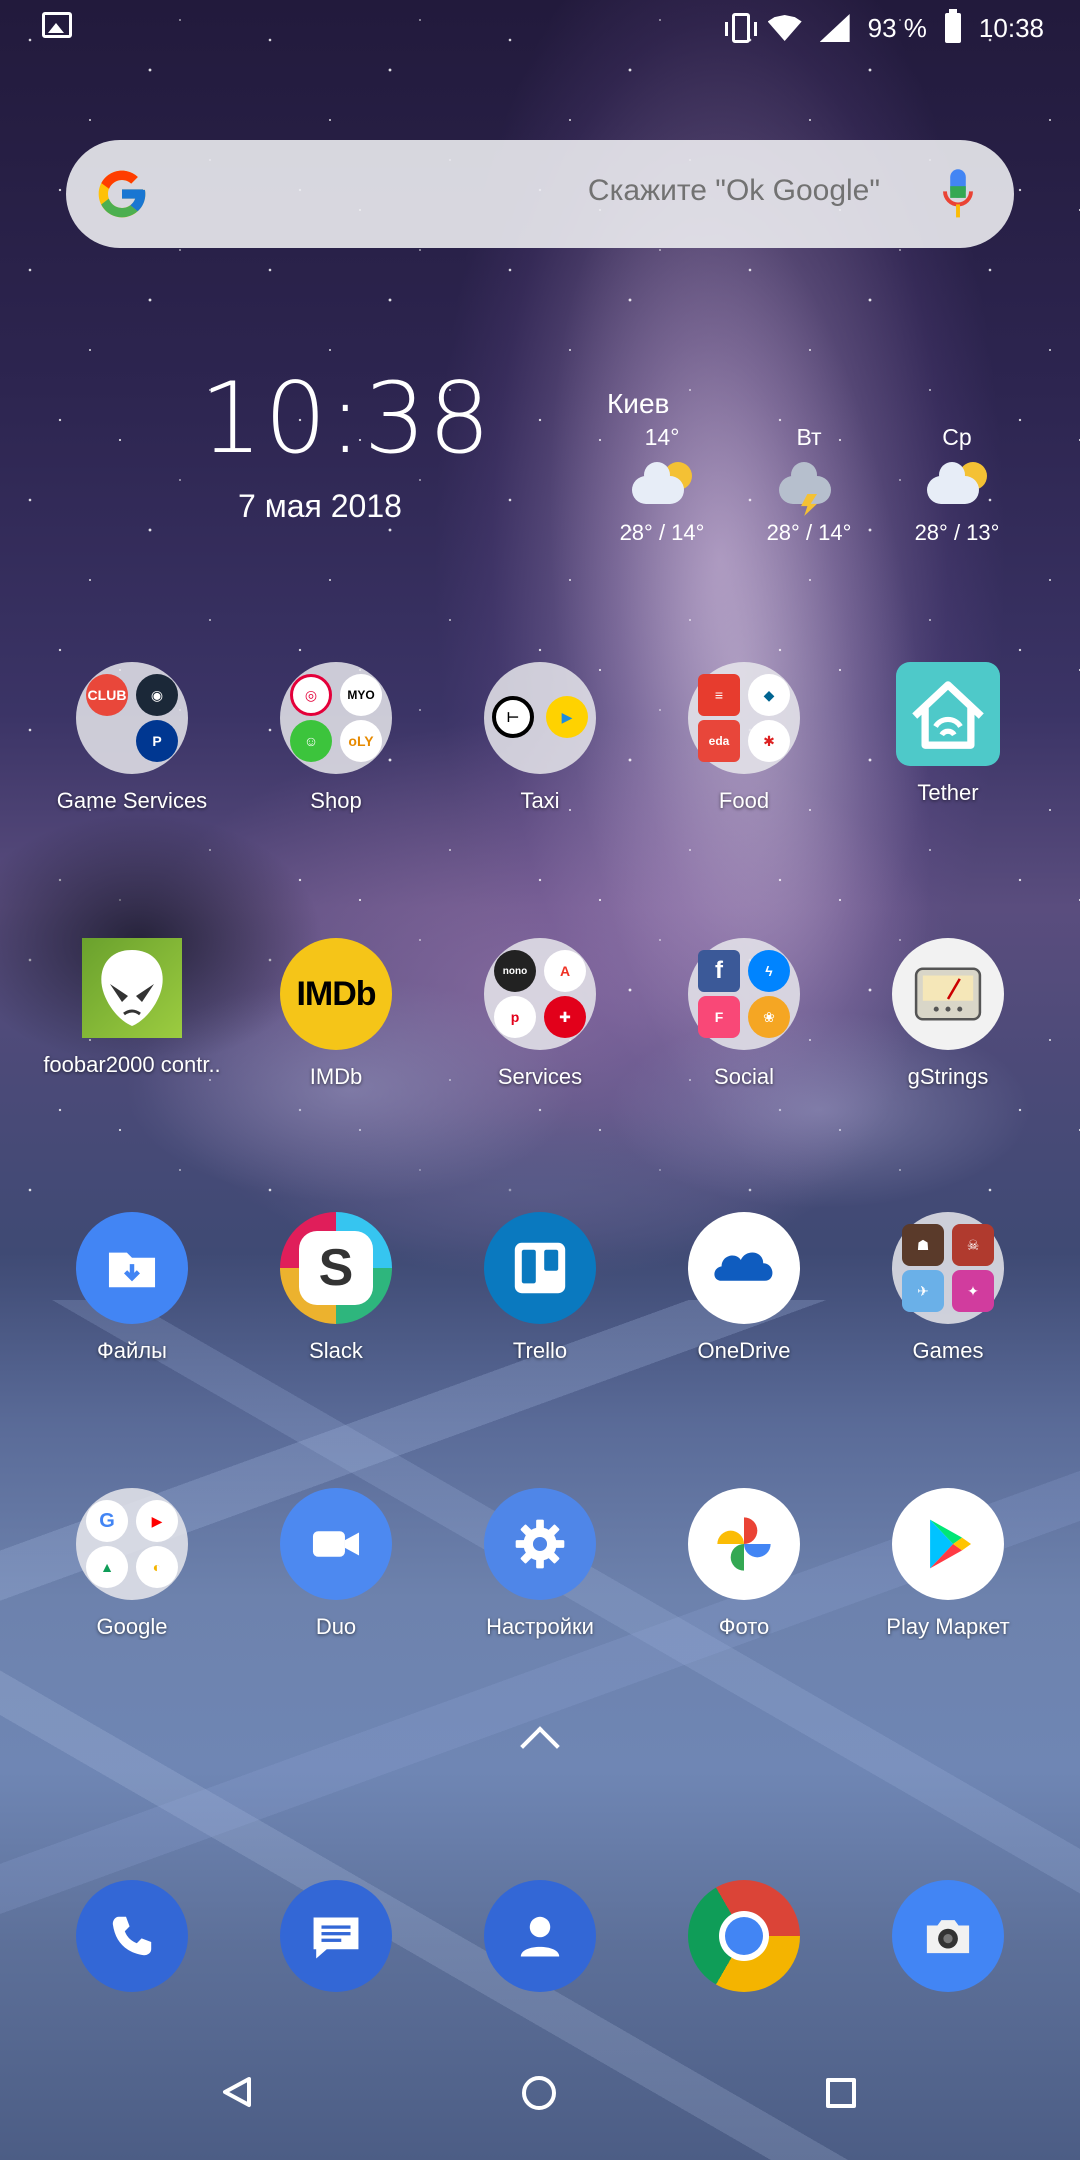 The height and width of the screenshot is (2160, 1080). What do you see at coordinates (744, 1288) in the screenshot?
I see `app-onedrive: OneDrive` at bounding box center [744, 1288].